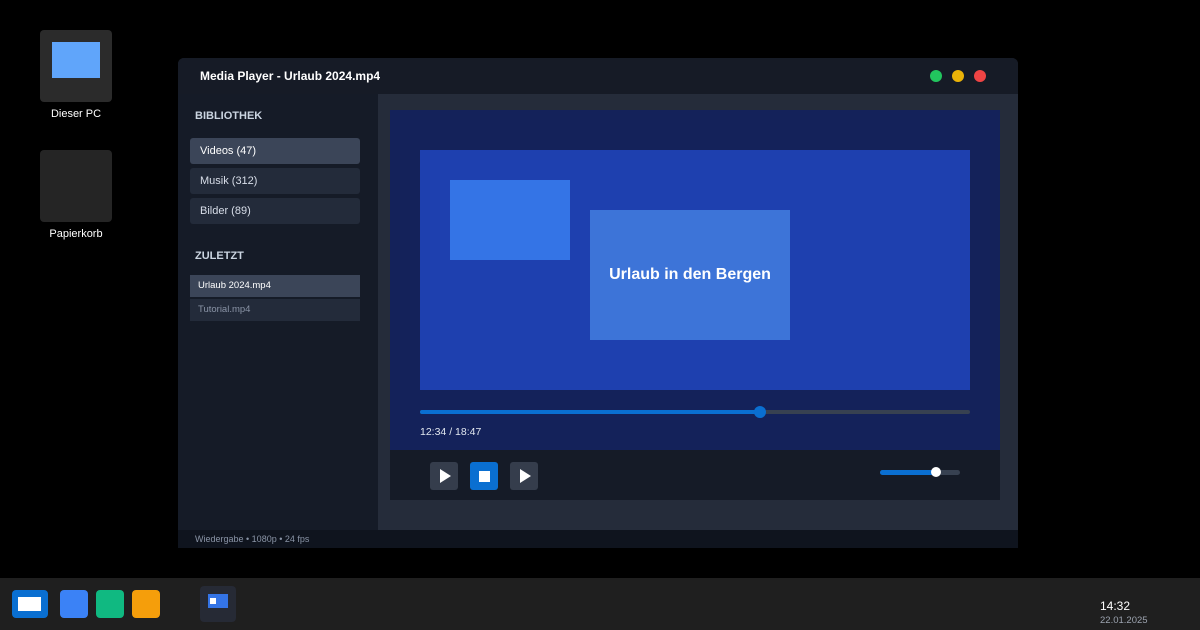  I want to click on playback-controls, so click(695, 475).